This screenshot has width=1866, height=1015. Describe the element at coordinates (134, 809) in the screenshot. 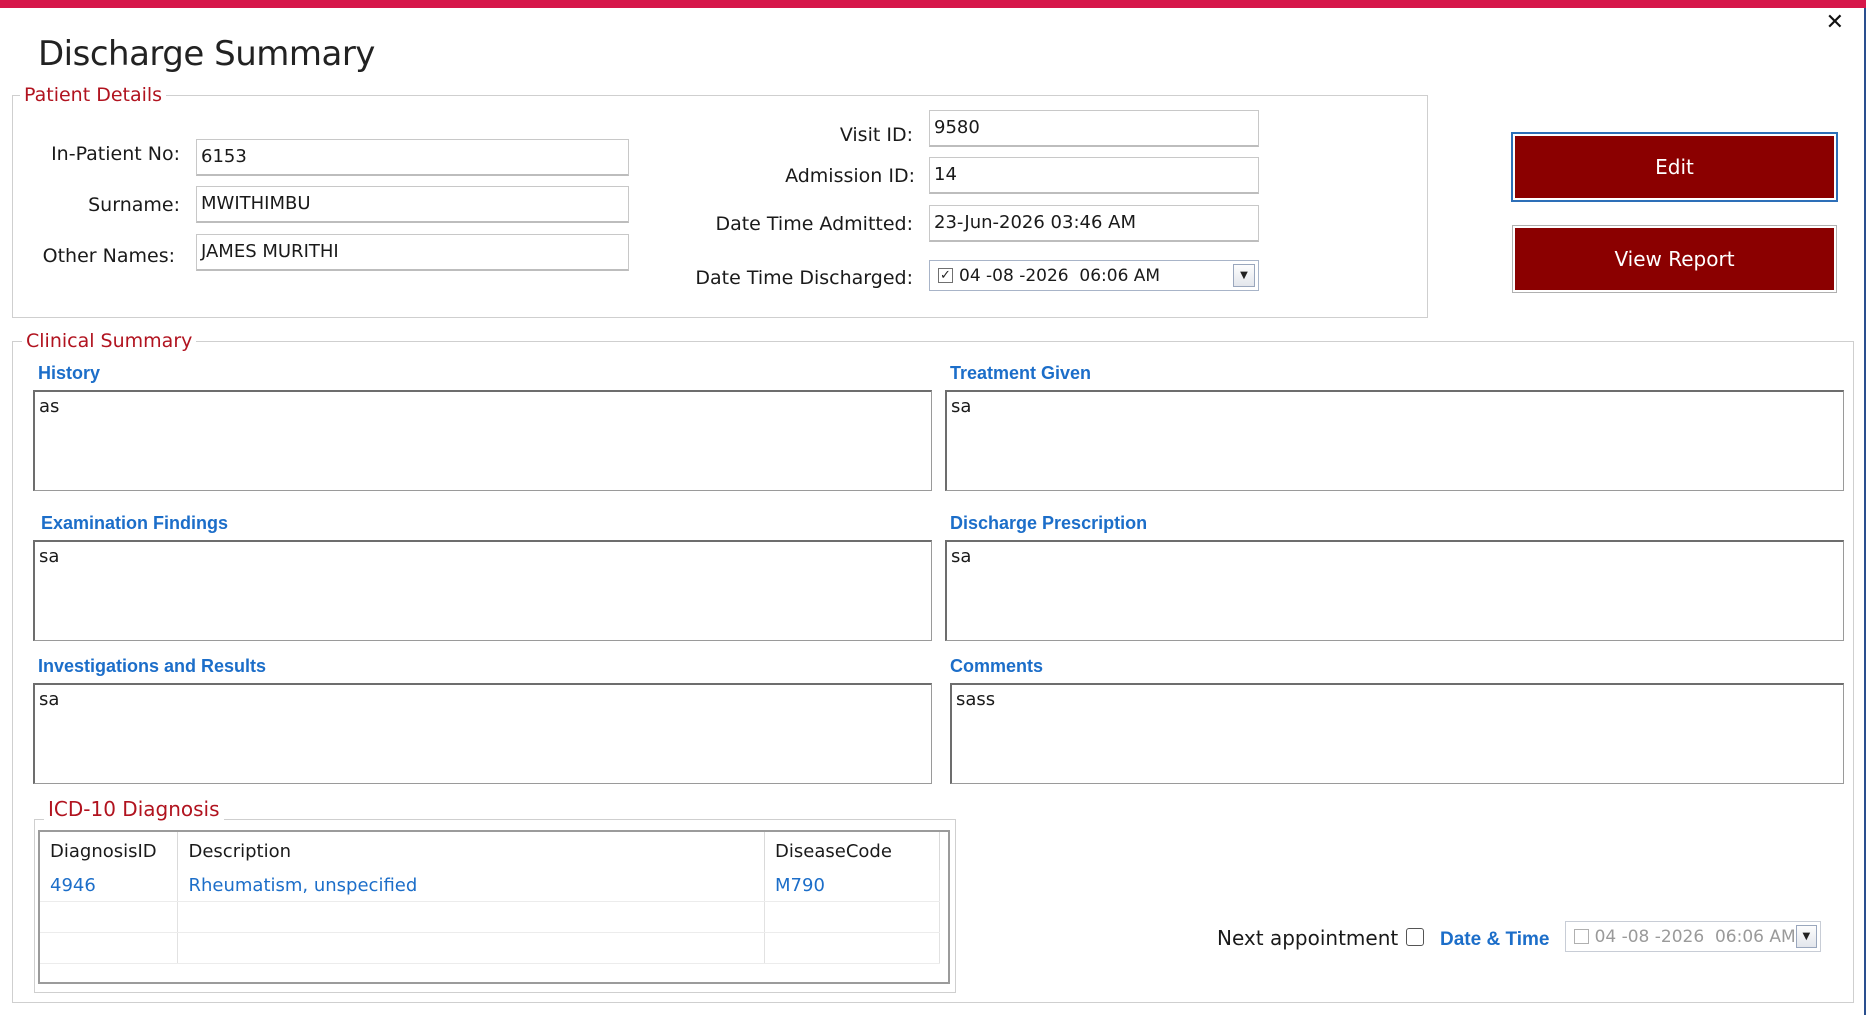

I see `icd10-legend: ICD-10 Diagnosis` at that location.